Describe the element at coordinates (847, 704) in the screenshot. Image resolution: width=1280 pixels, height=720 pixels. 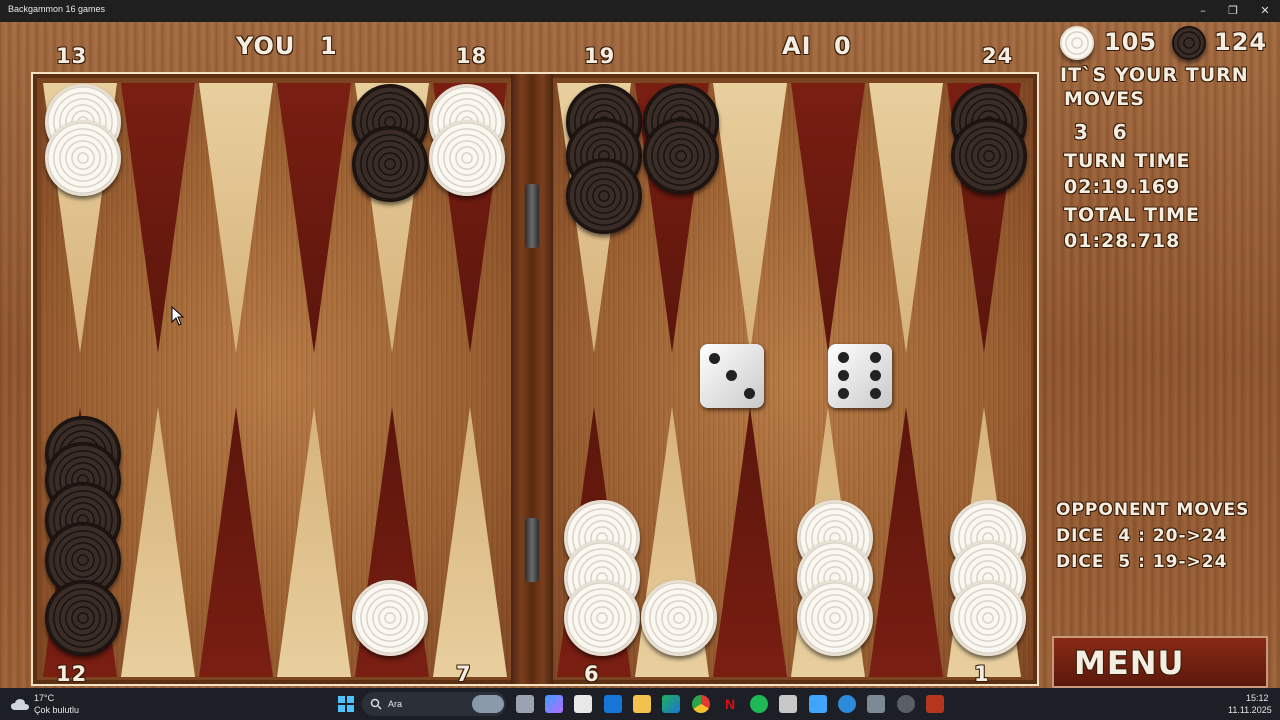
I see `browser-icon` at that location.